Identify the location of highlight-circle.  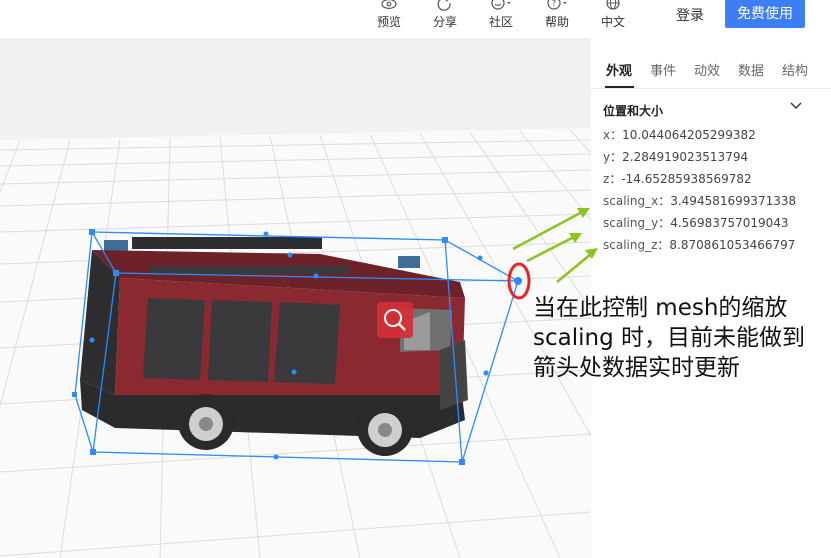
(519, 281).